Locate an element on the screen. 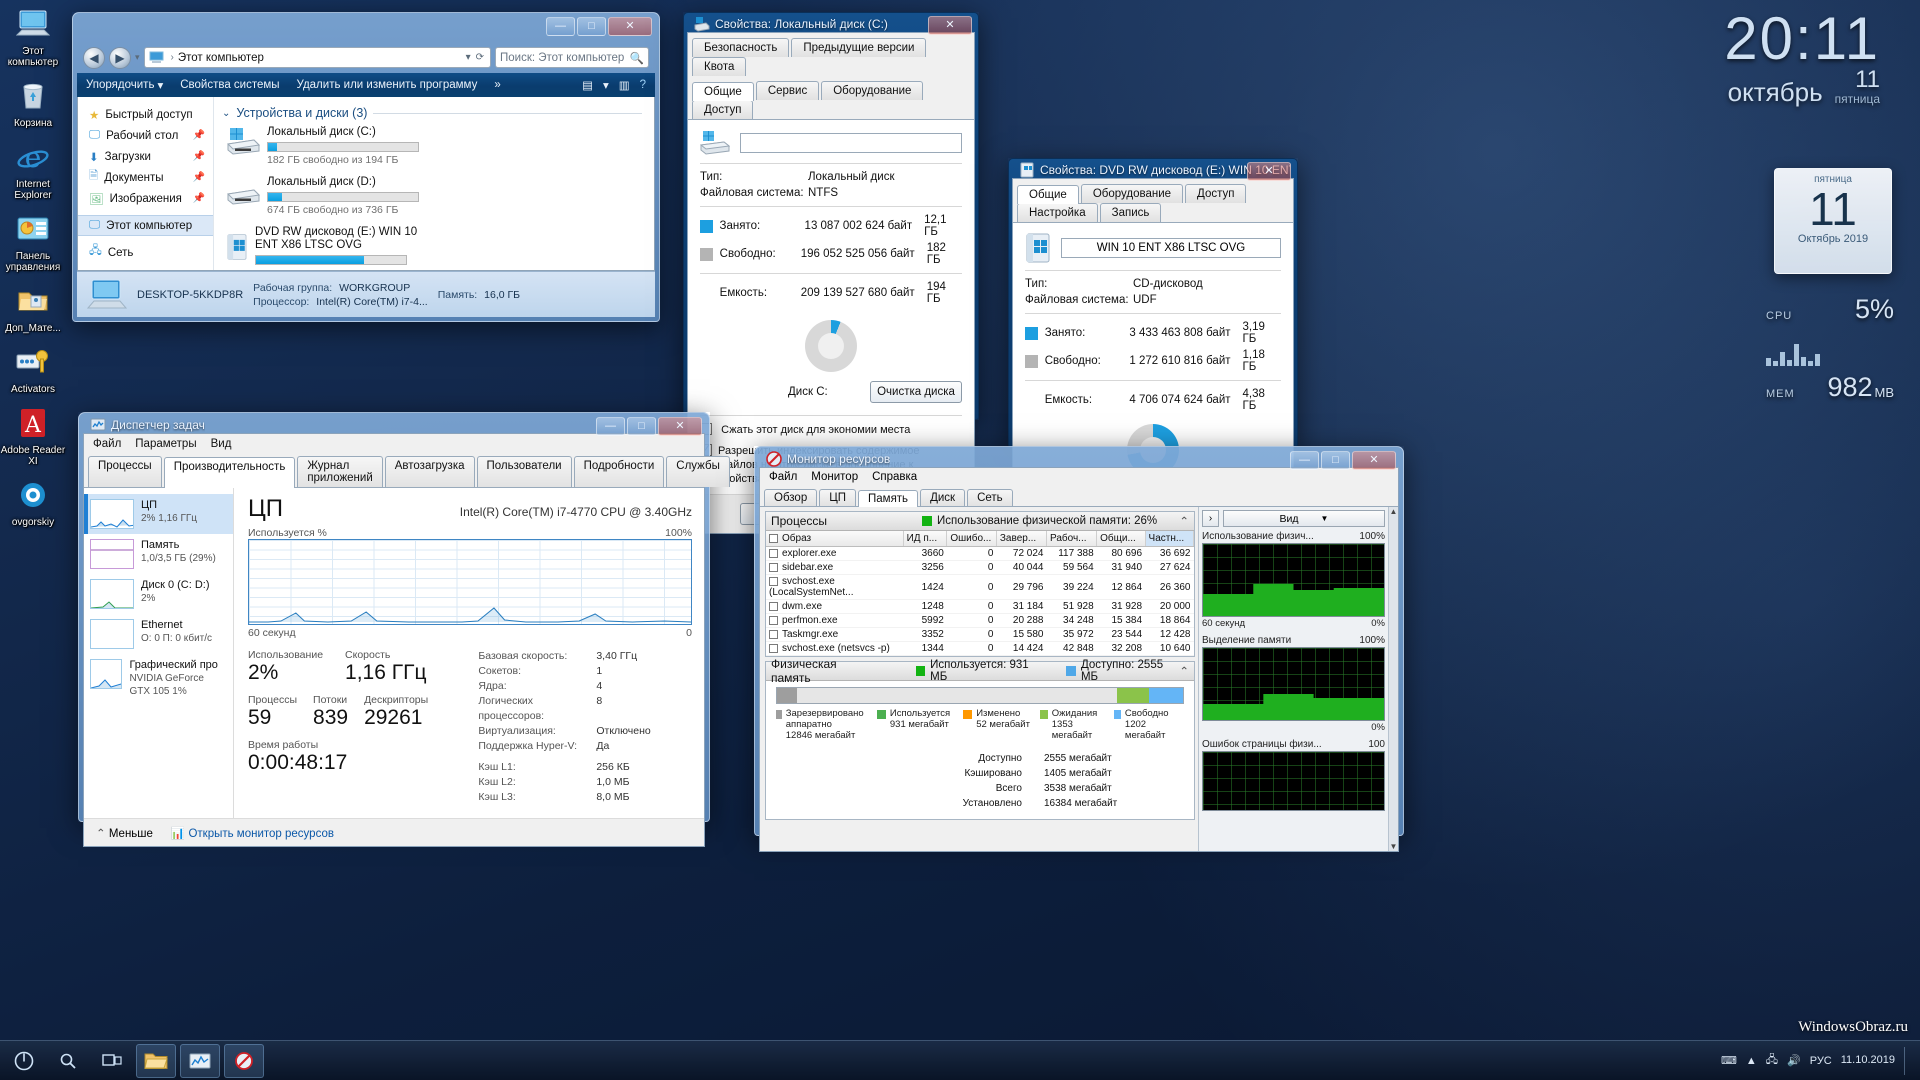  network-icon: 🖧 is located at coordinates (1772, 1060).